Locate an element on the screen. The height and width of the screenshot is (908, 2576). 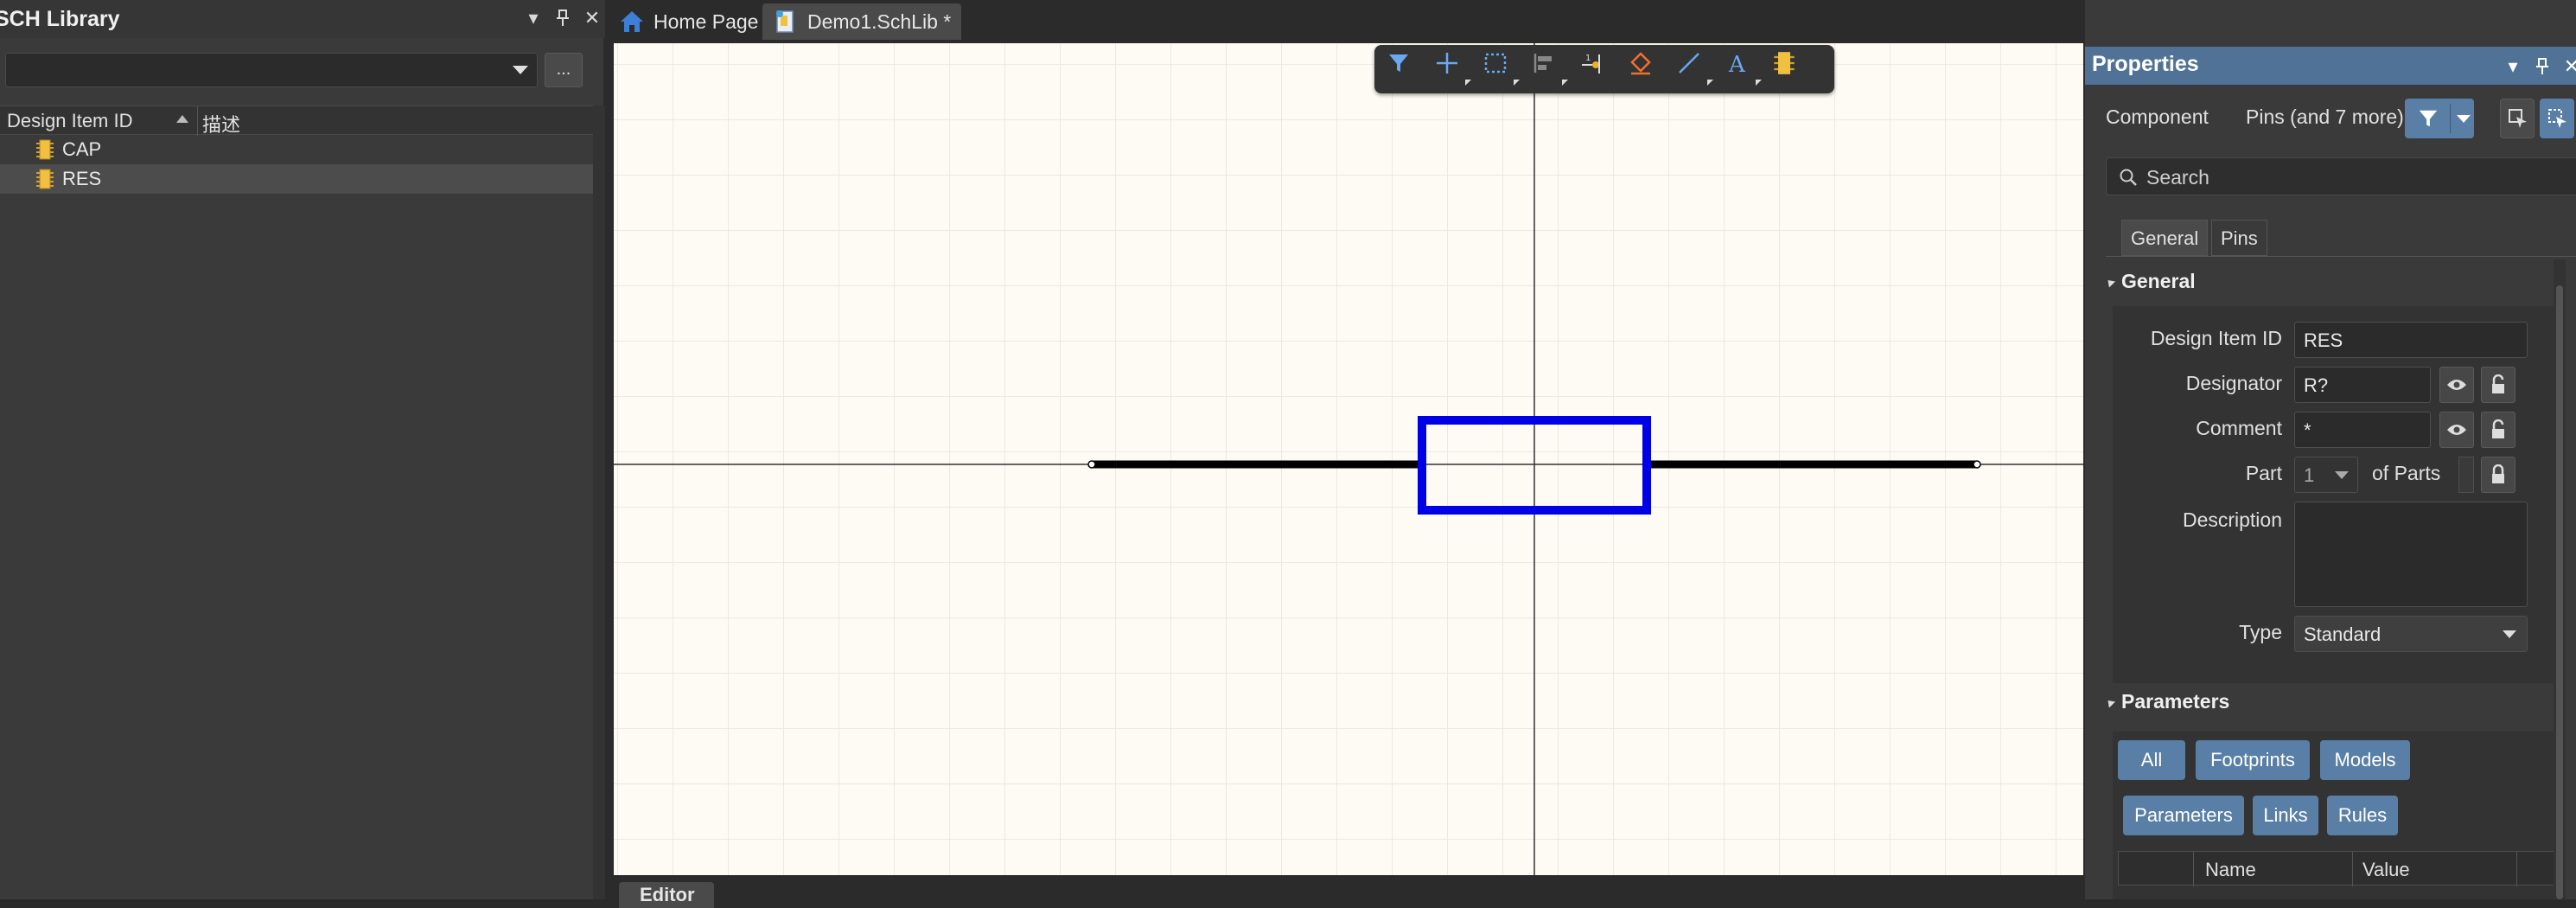
library-item-row: CAP is located at coordinates (296, 149).